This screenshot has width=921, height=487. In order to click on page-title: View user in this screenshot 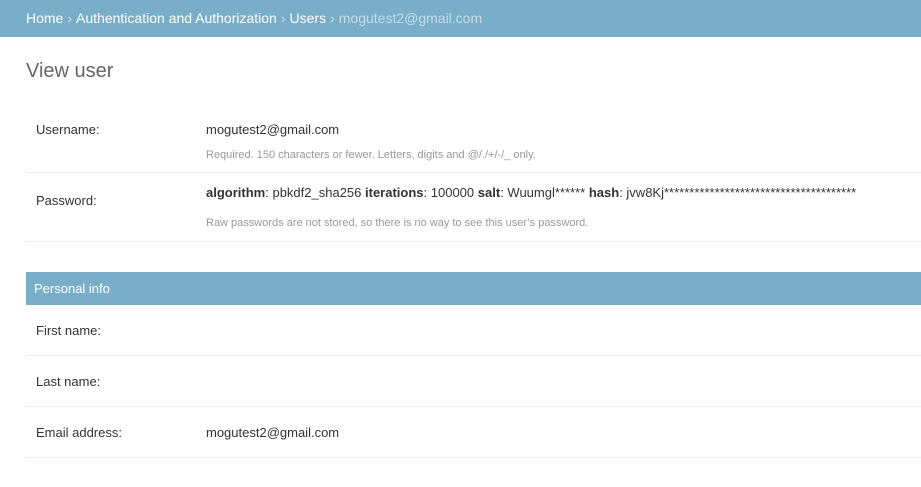, I will do `click(70, 71)`.